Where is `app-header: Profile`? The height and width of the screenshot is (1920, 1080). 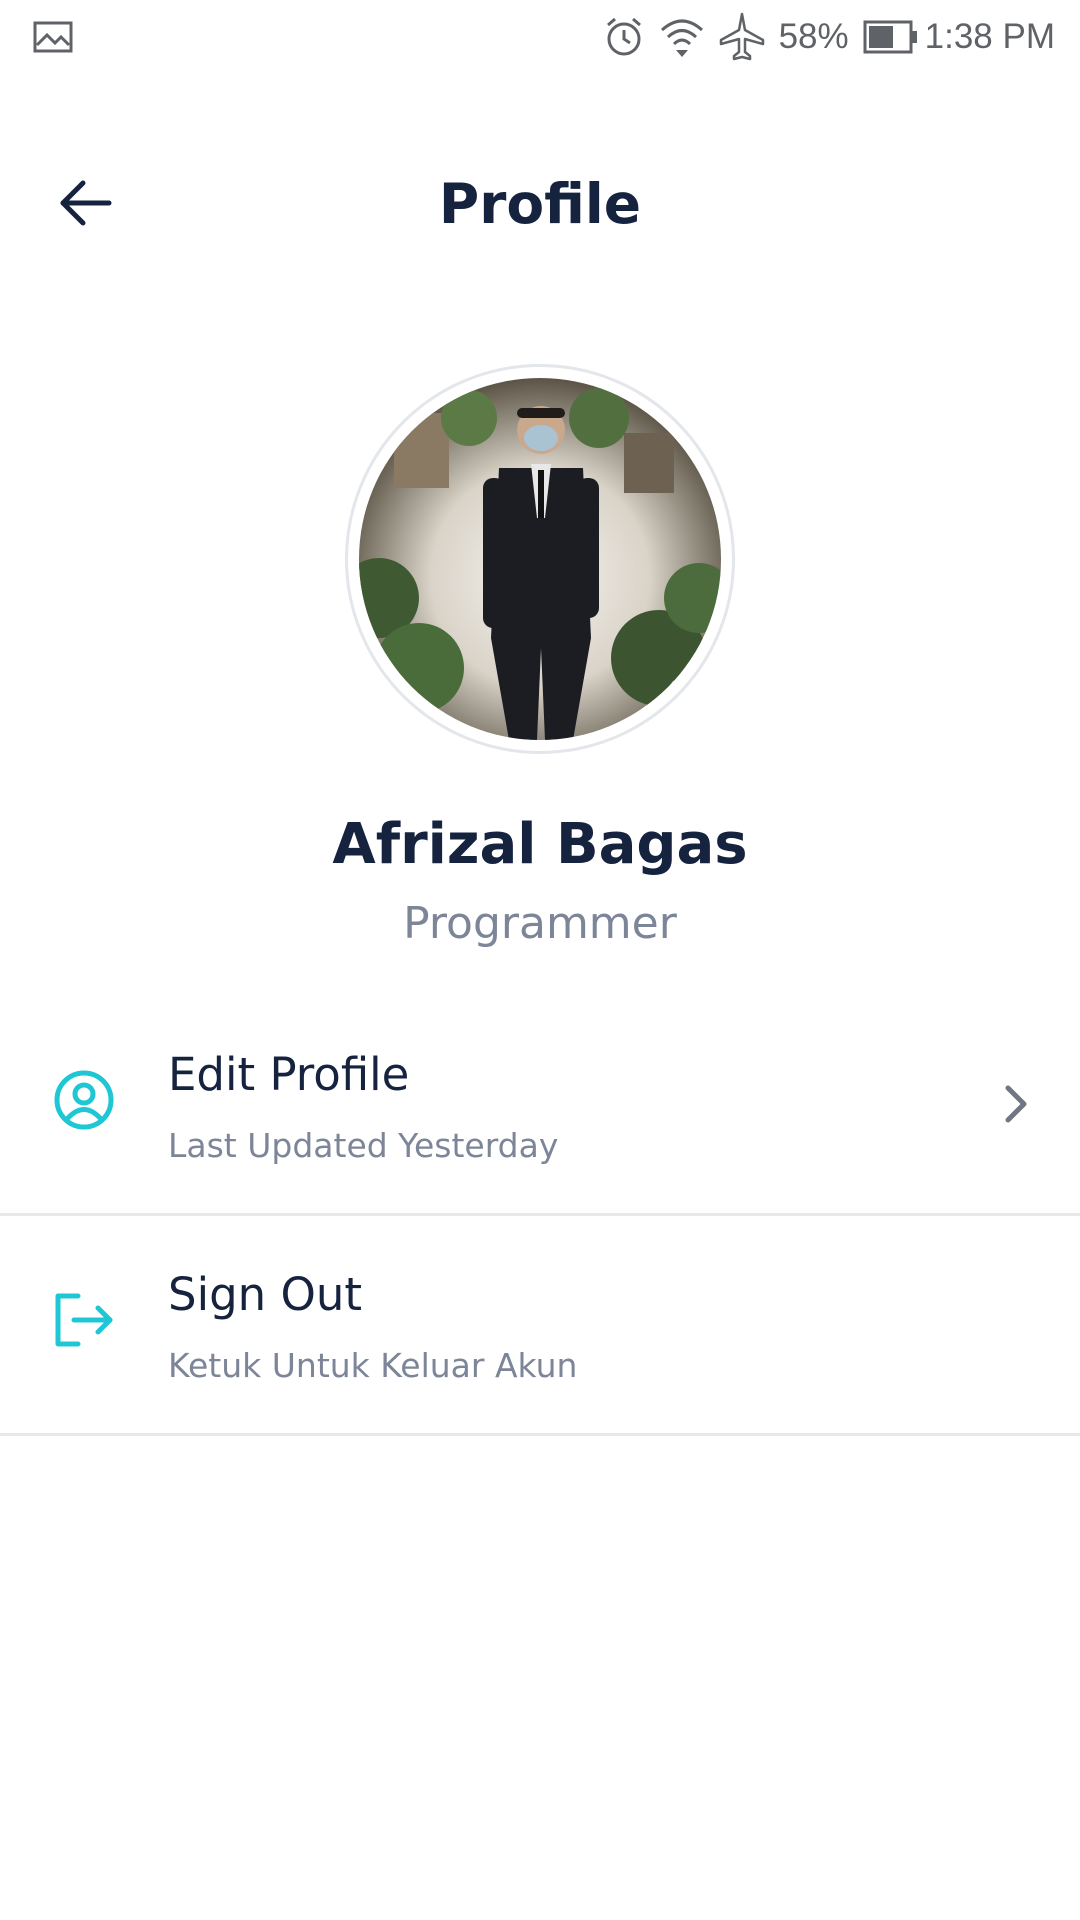
app-header: Profile is located at coordinates (540, 205).